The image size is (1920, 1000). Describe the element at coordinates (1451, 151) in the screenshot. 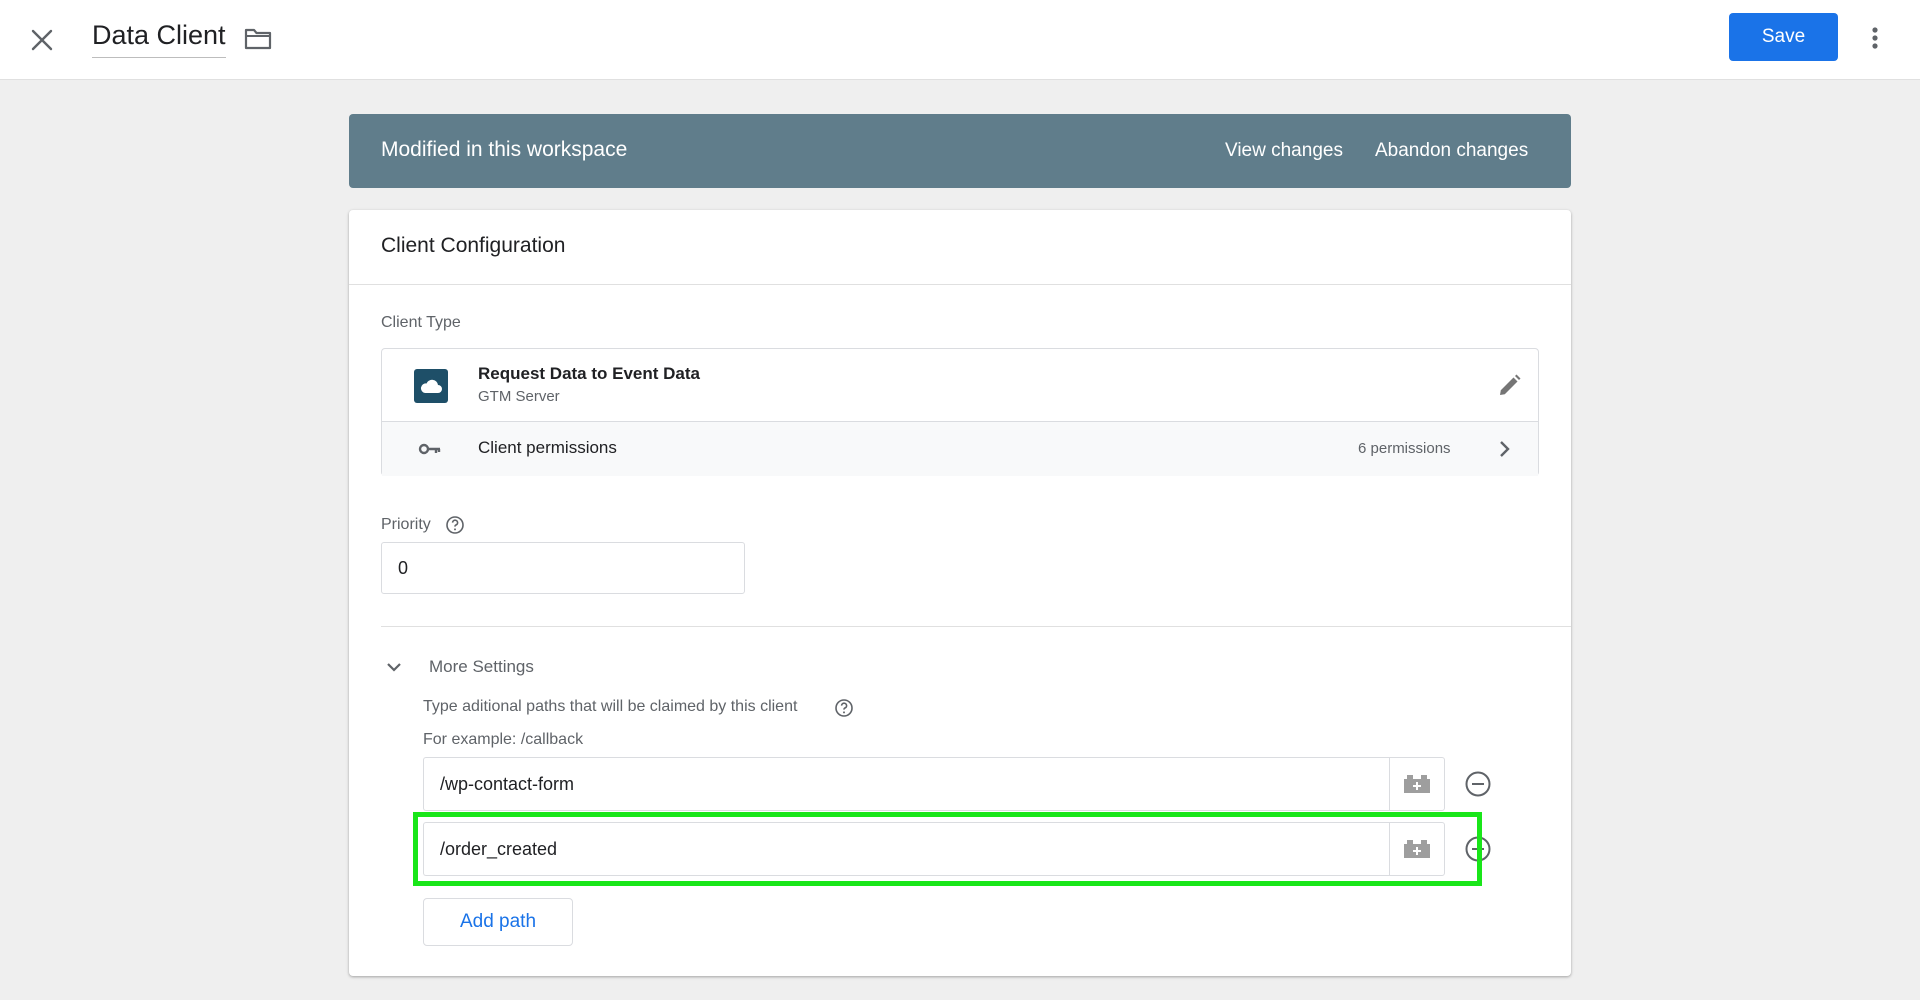

I see `abandon-changes-link: Abandon changes` at that location.